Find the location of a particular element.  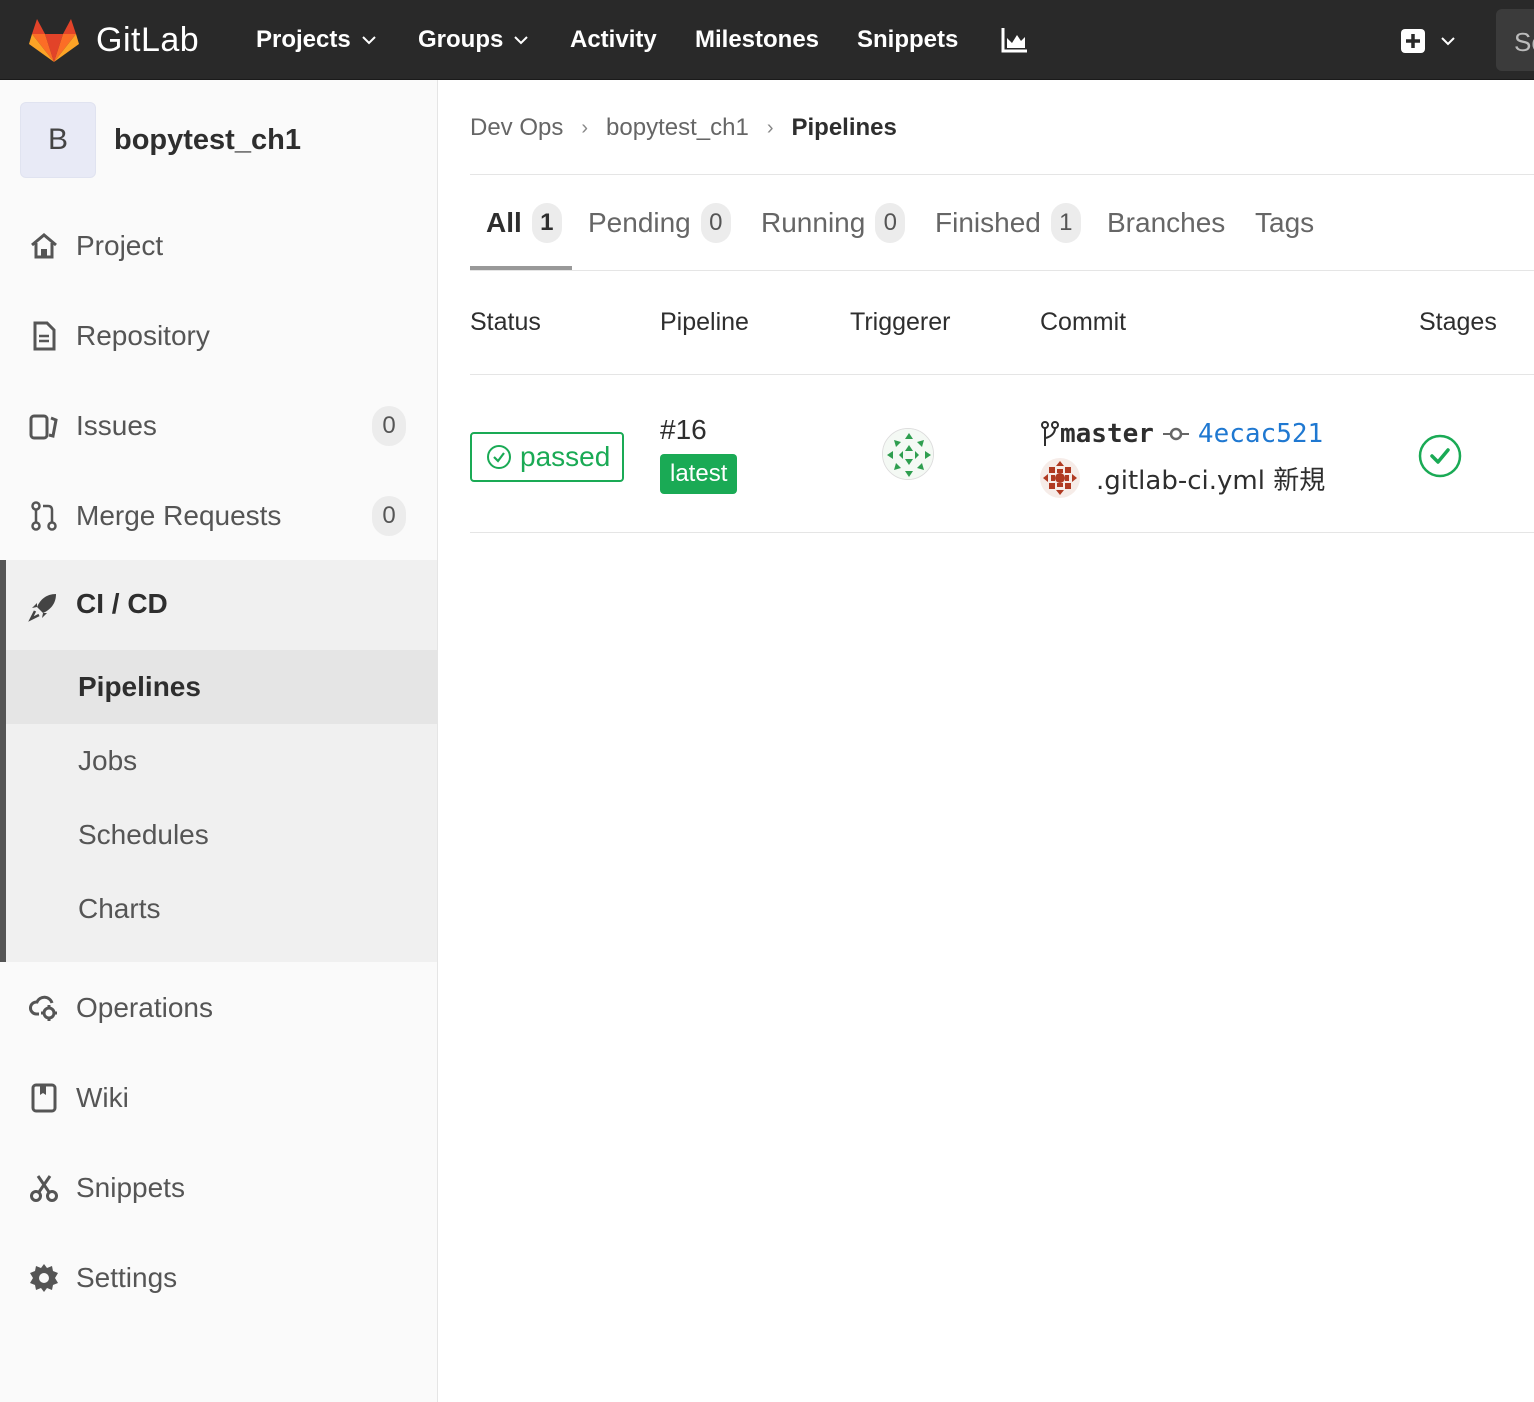

identicon-red-icon is located at coordinates (1060, 478).